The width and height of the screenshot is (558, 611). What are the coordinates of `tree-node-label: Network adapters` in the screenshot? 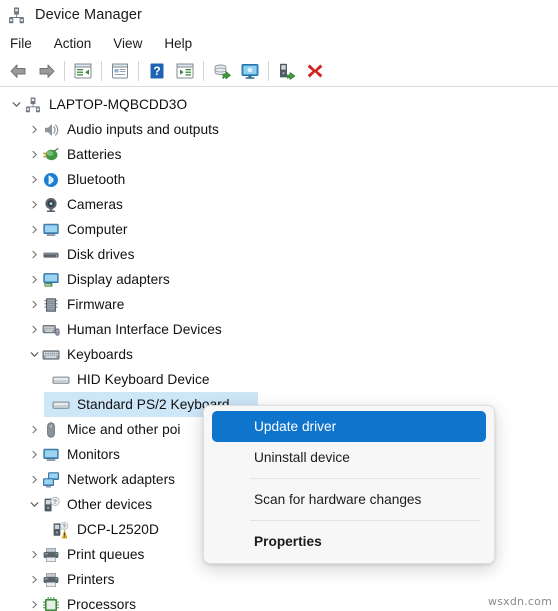 It's located at (121, 479).